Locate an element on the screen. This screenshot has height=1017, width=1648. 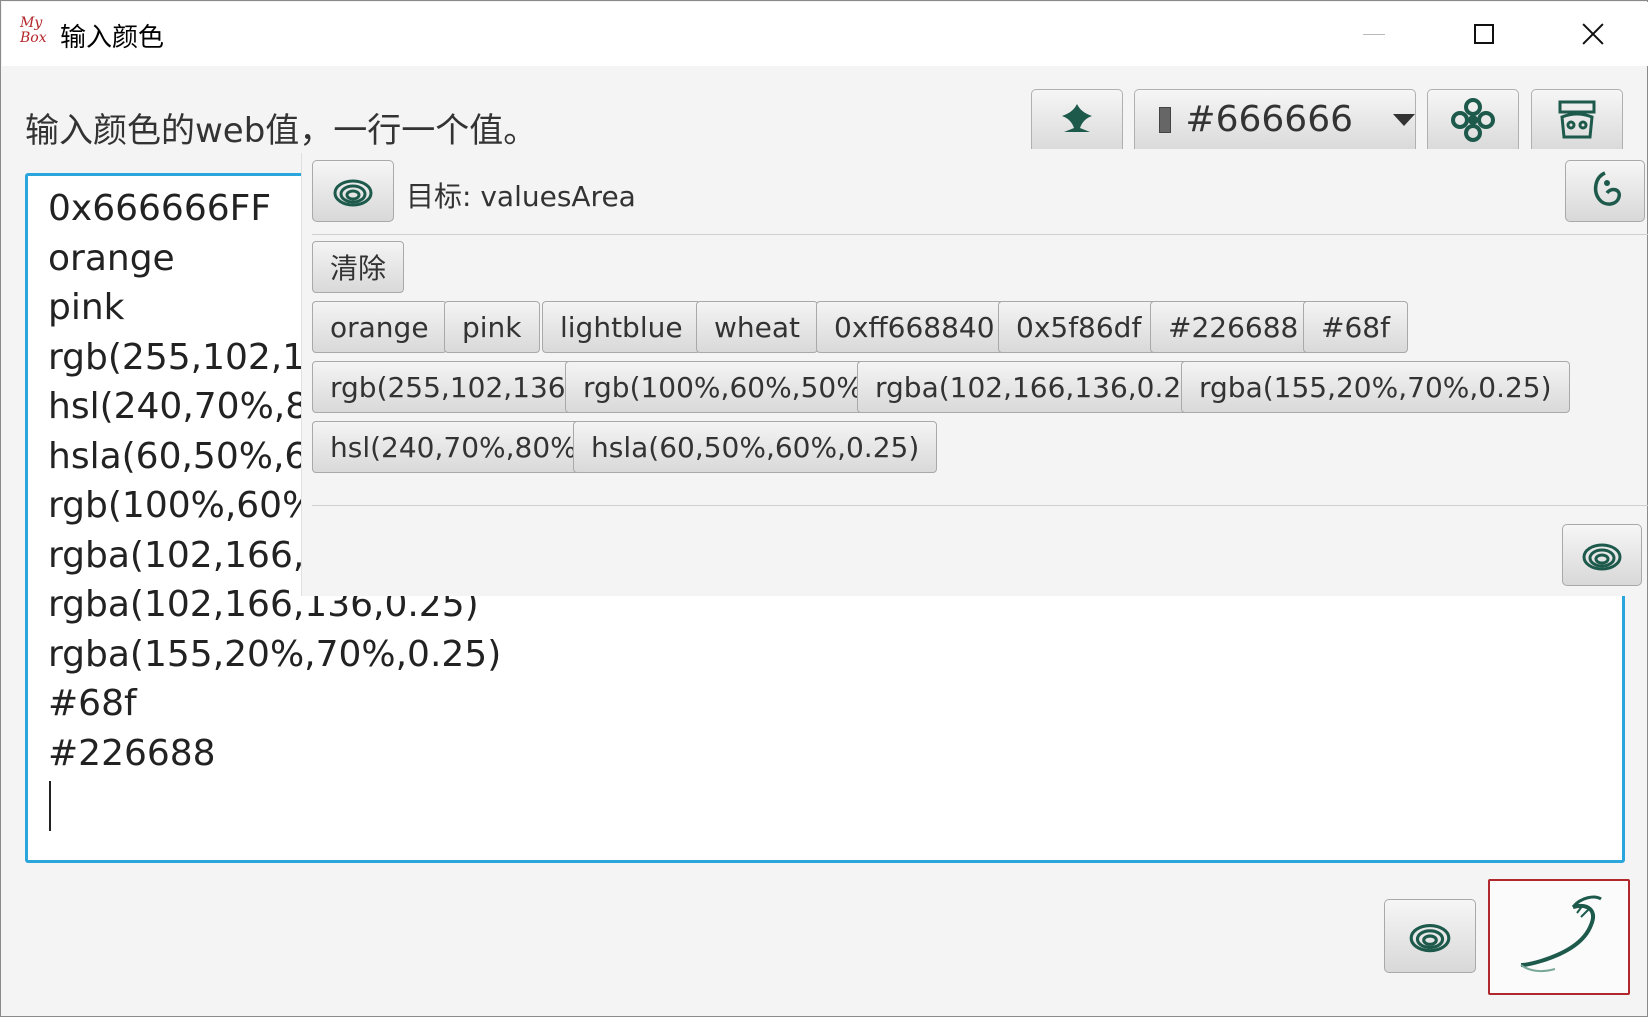
target-label: 目标: valuesArea is located at coordinates (521, 196).